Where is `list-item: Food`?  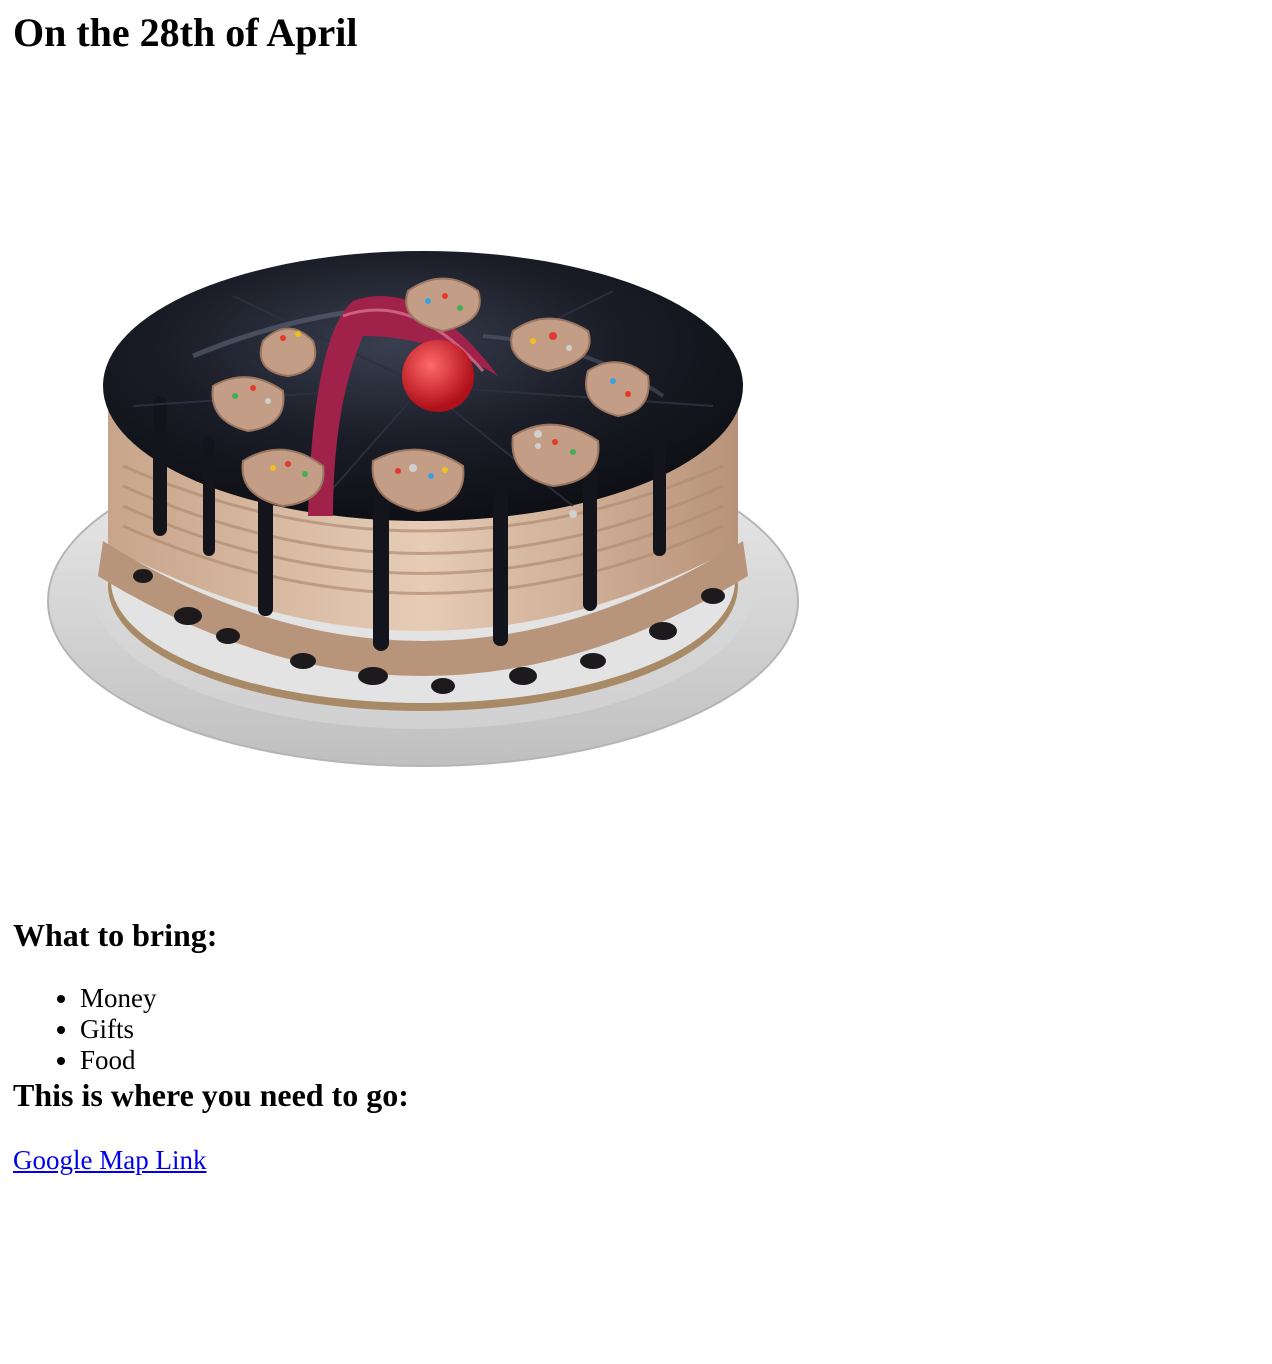 list-item: Food is located at coordinates (669, 1060).